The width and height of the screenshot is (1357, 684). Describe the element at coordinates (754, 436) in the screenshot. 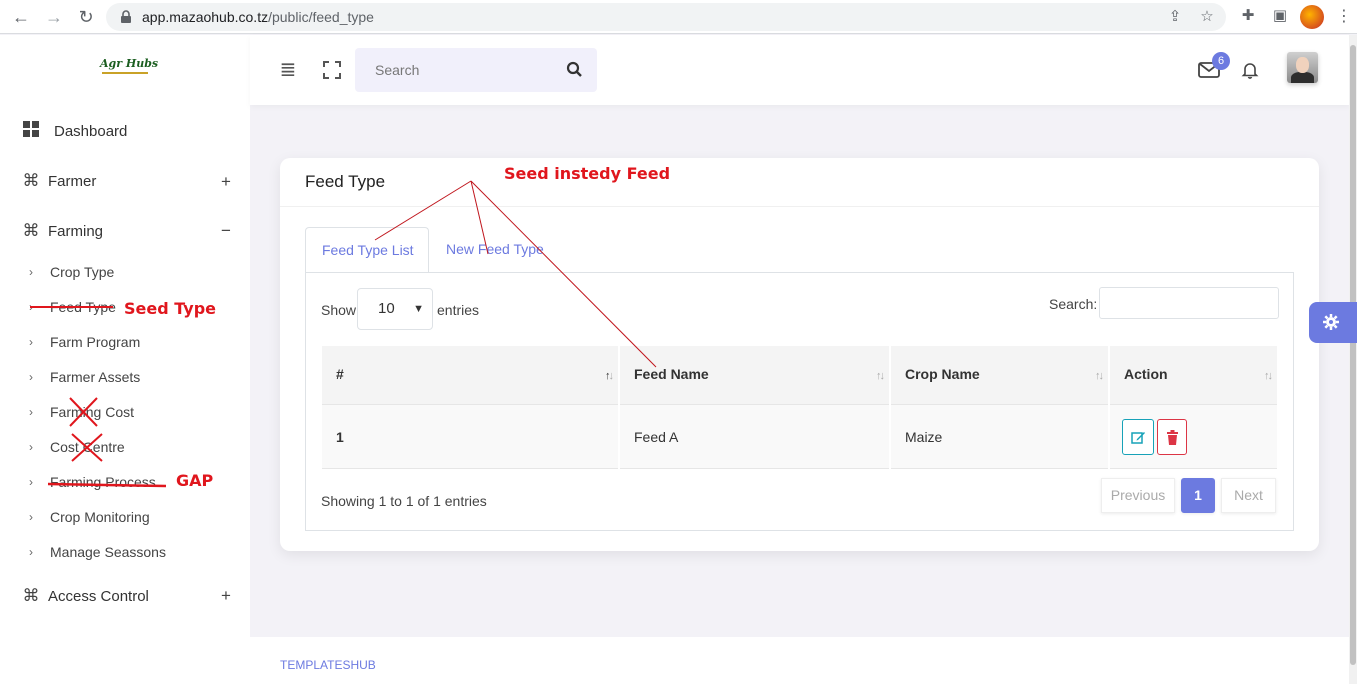

I see `table-cell-feed-name: Feed A` at that location.